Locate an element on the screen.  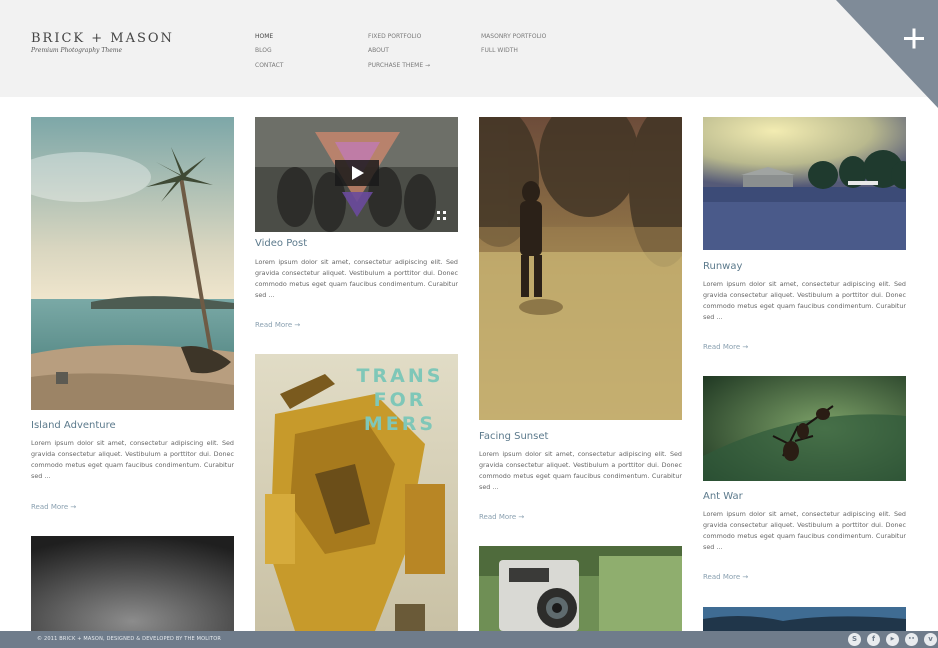
post-image-ant-war is located at coordinates (804, 428).